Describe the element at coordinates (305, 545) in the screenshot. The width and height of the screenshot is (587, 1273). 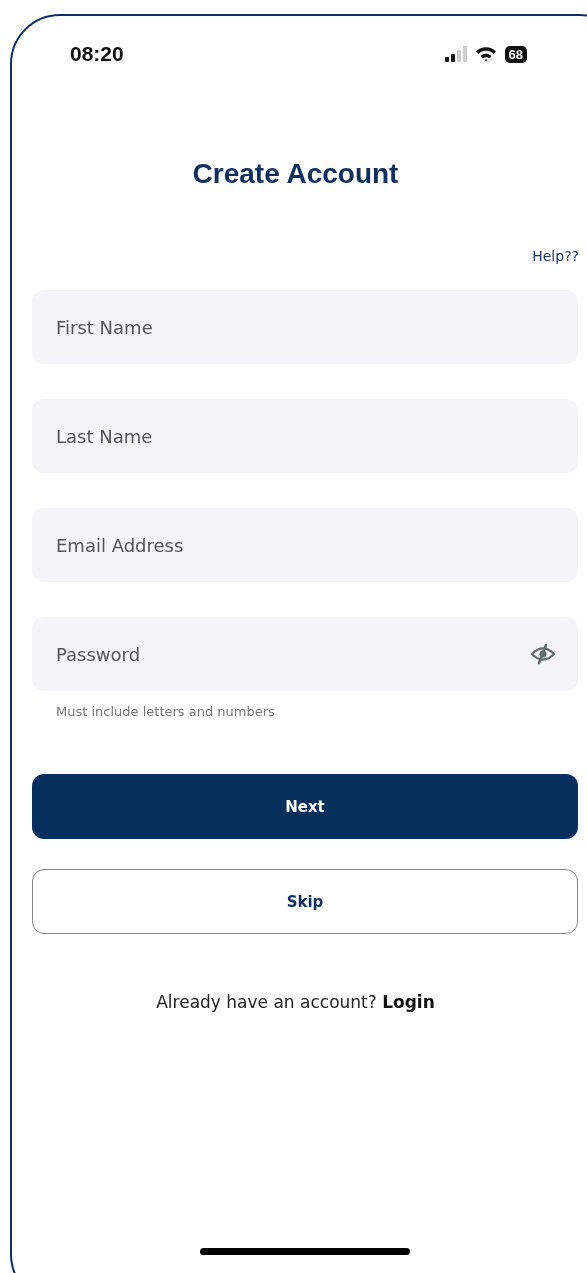
I see `input-field: Email Address` at that location.